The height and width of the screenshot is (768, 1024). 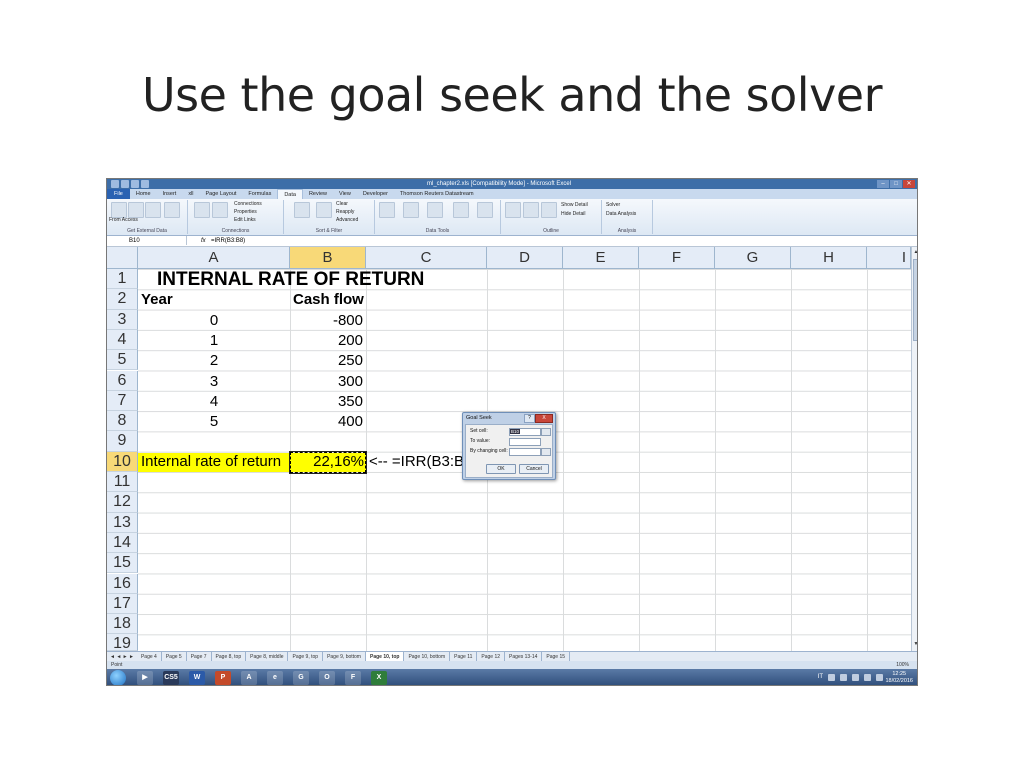 What do you see at coordinates (143, 194) in the screenshot?
I see `tab-home: Home` at bounding box center [143, 194].